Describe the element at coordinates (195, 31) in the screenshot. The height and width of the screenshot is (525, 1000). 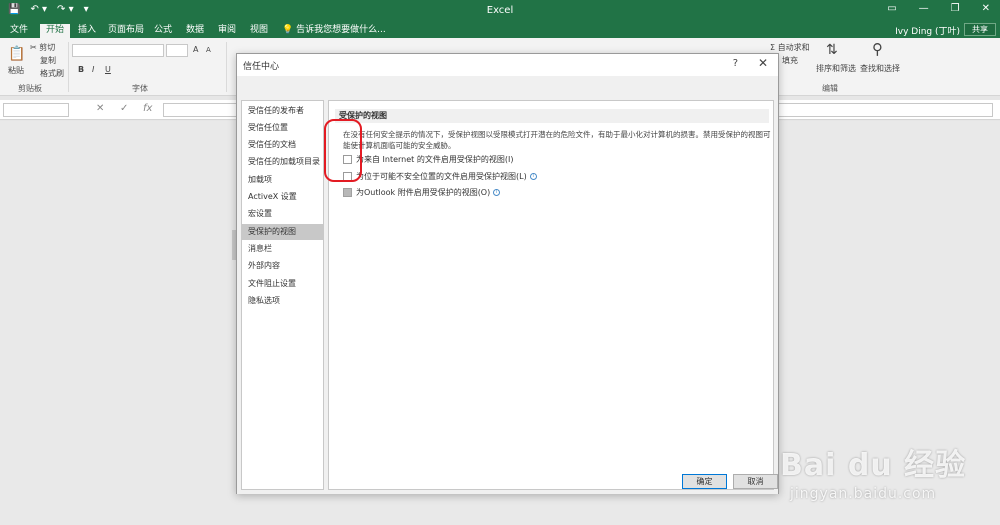
I see `tab-data: 数据` at that location.